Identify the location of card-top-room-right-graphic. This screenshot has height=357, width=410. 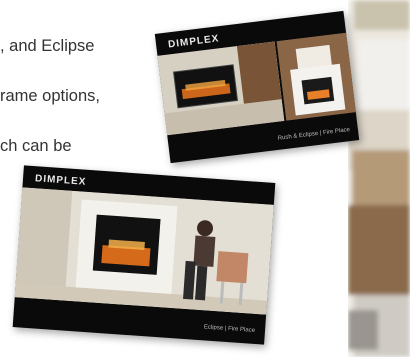
(316, 76).